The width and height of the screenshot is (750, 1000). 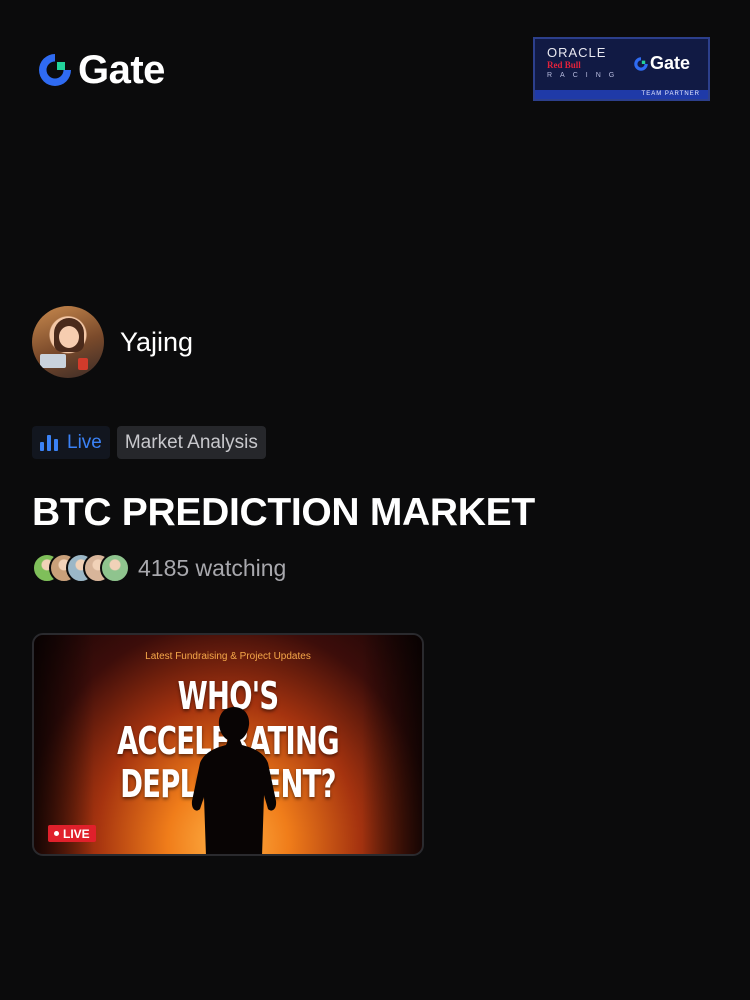 What do you see at coordinates (84, 442) in the screenshot?
I see `live-tag-label: Live` at bounding box center [84, 442].